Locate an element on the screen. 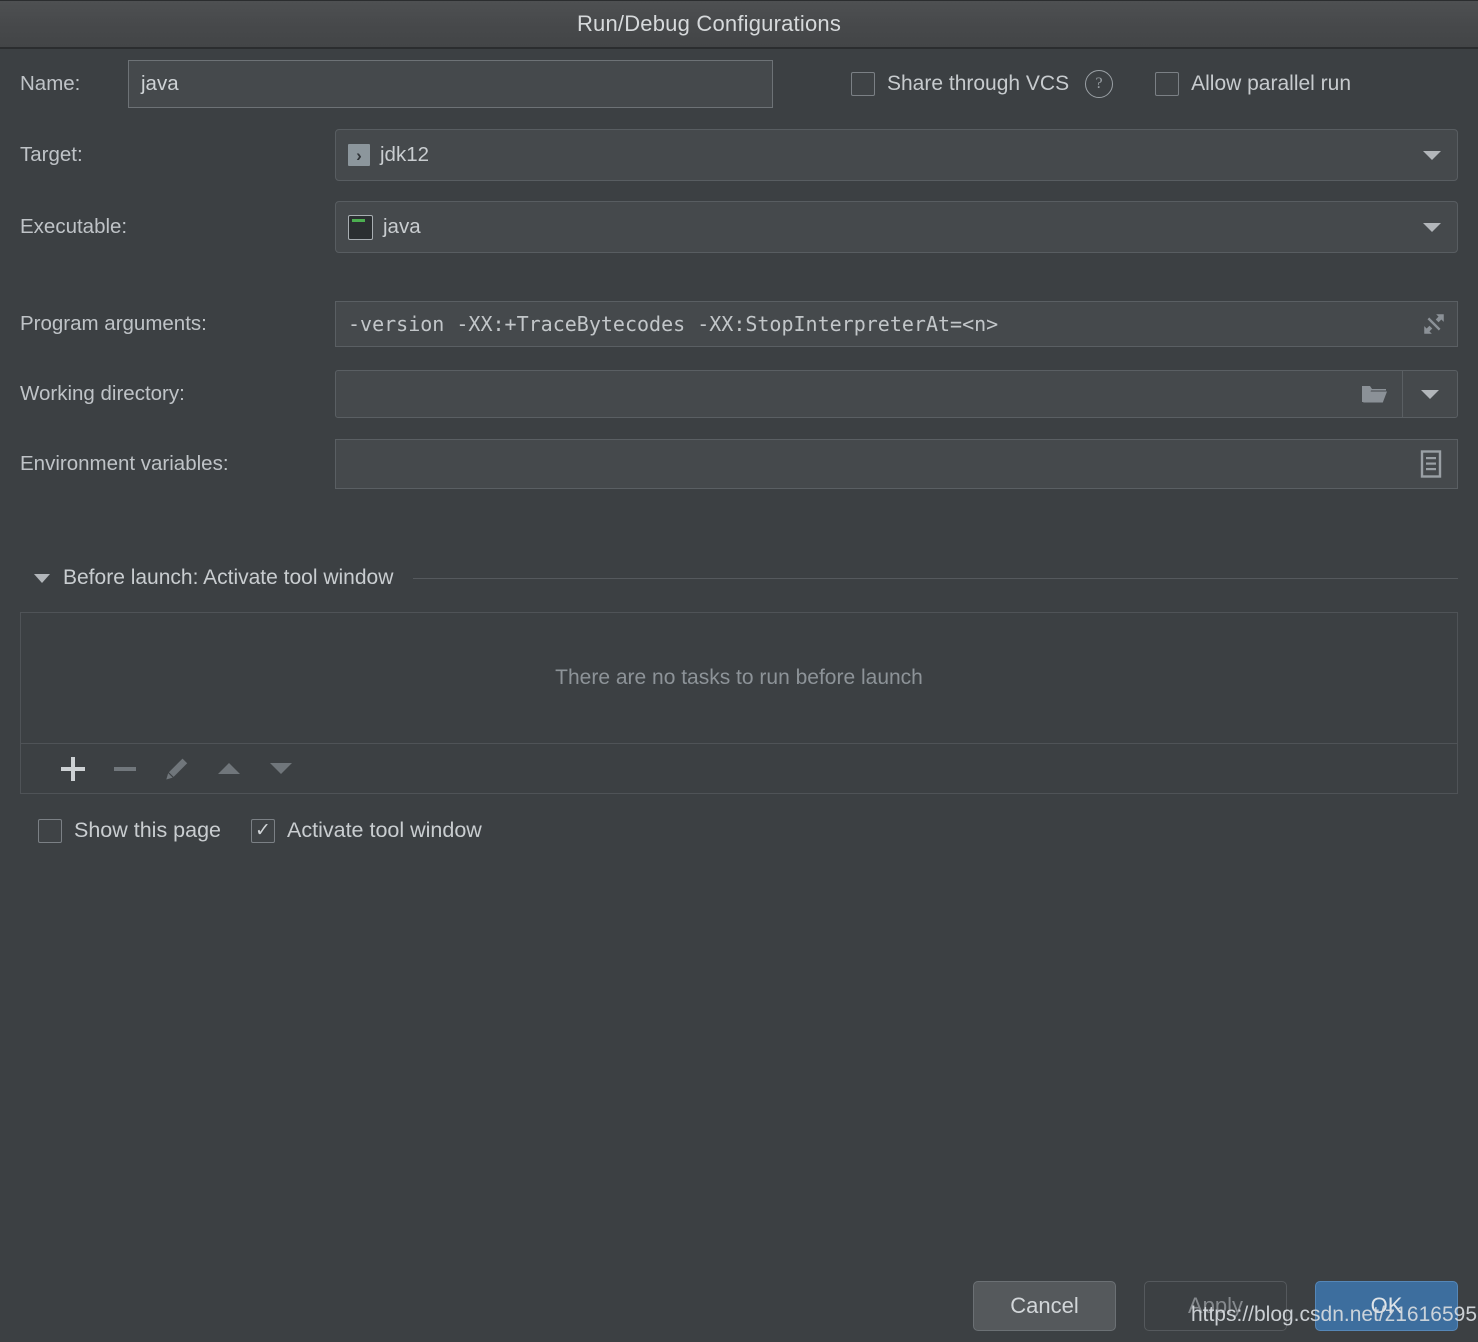  environment-variables-row: Environment variables: is located at coordinates (739, 464).